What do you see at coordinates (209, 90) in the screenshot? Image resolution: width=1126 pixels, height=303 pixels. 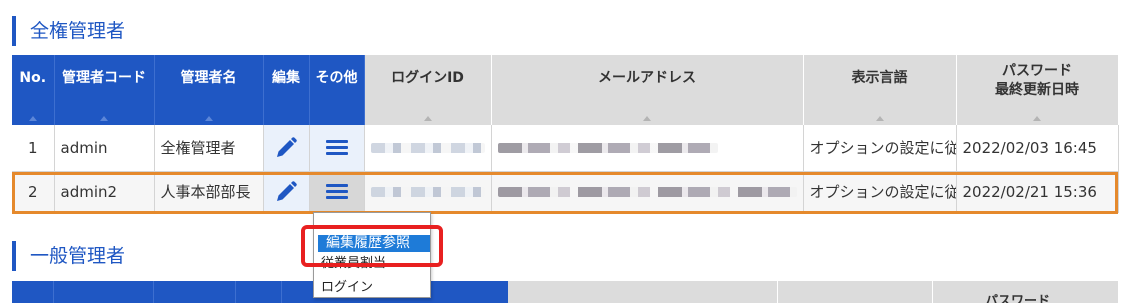 I see `column-header-name: 管理者名` at bounding box center [209, 90].